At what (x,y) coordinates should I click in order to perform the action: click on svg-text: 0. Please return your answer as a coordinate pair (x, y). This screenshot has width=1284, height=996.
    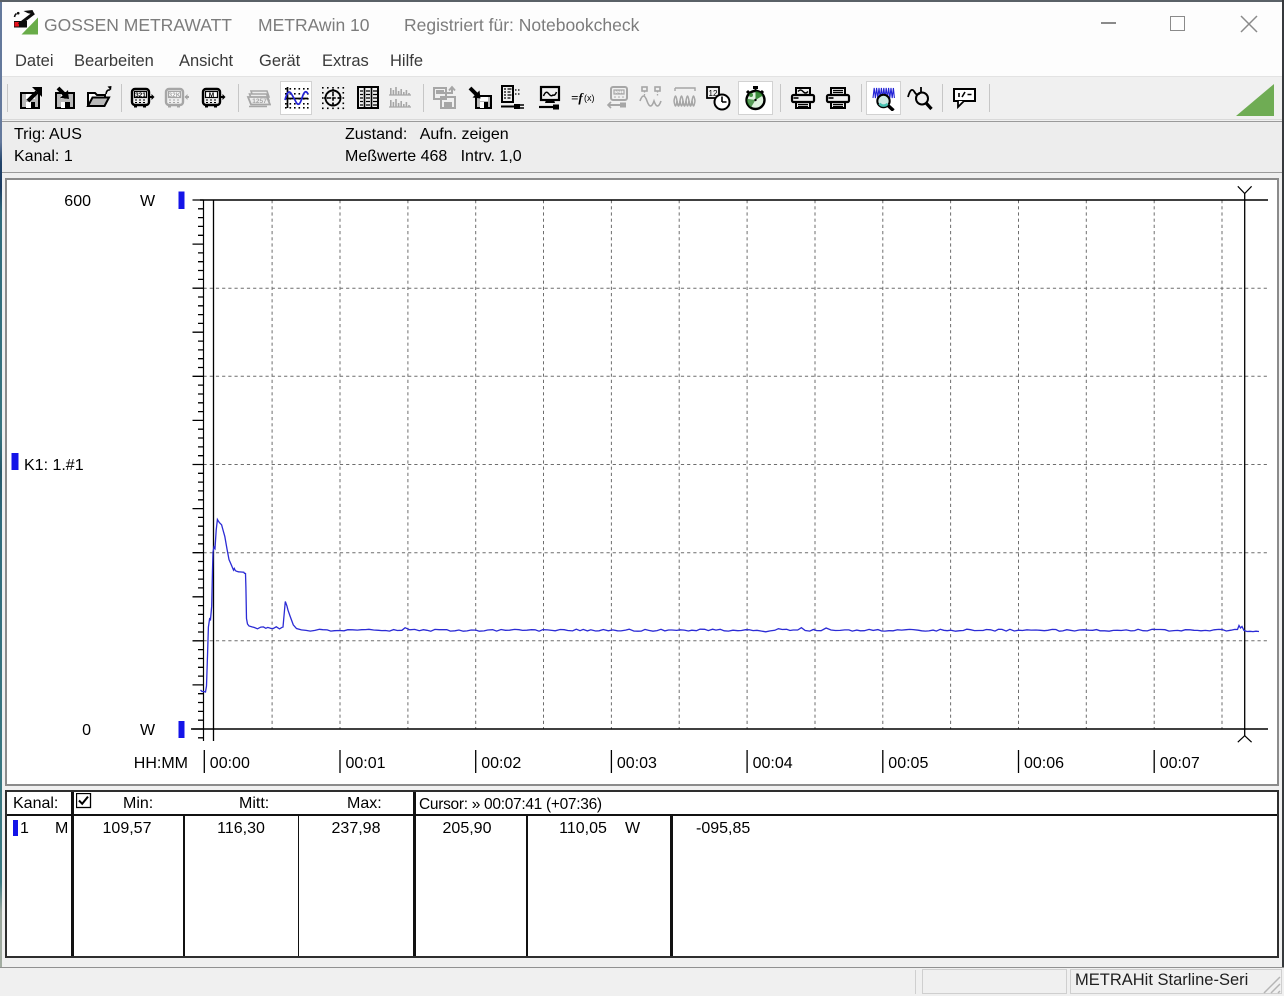
    Looking at the image, I should click on (86, 730).